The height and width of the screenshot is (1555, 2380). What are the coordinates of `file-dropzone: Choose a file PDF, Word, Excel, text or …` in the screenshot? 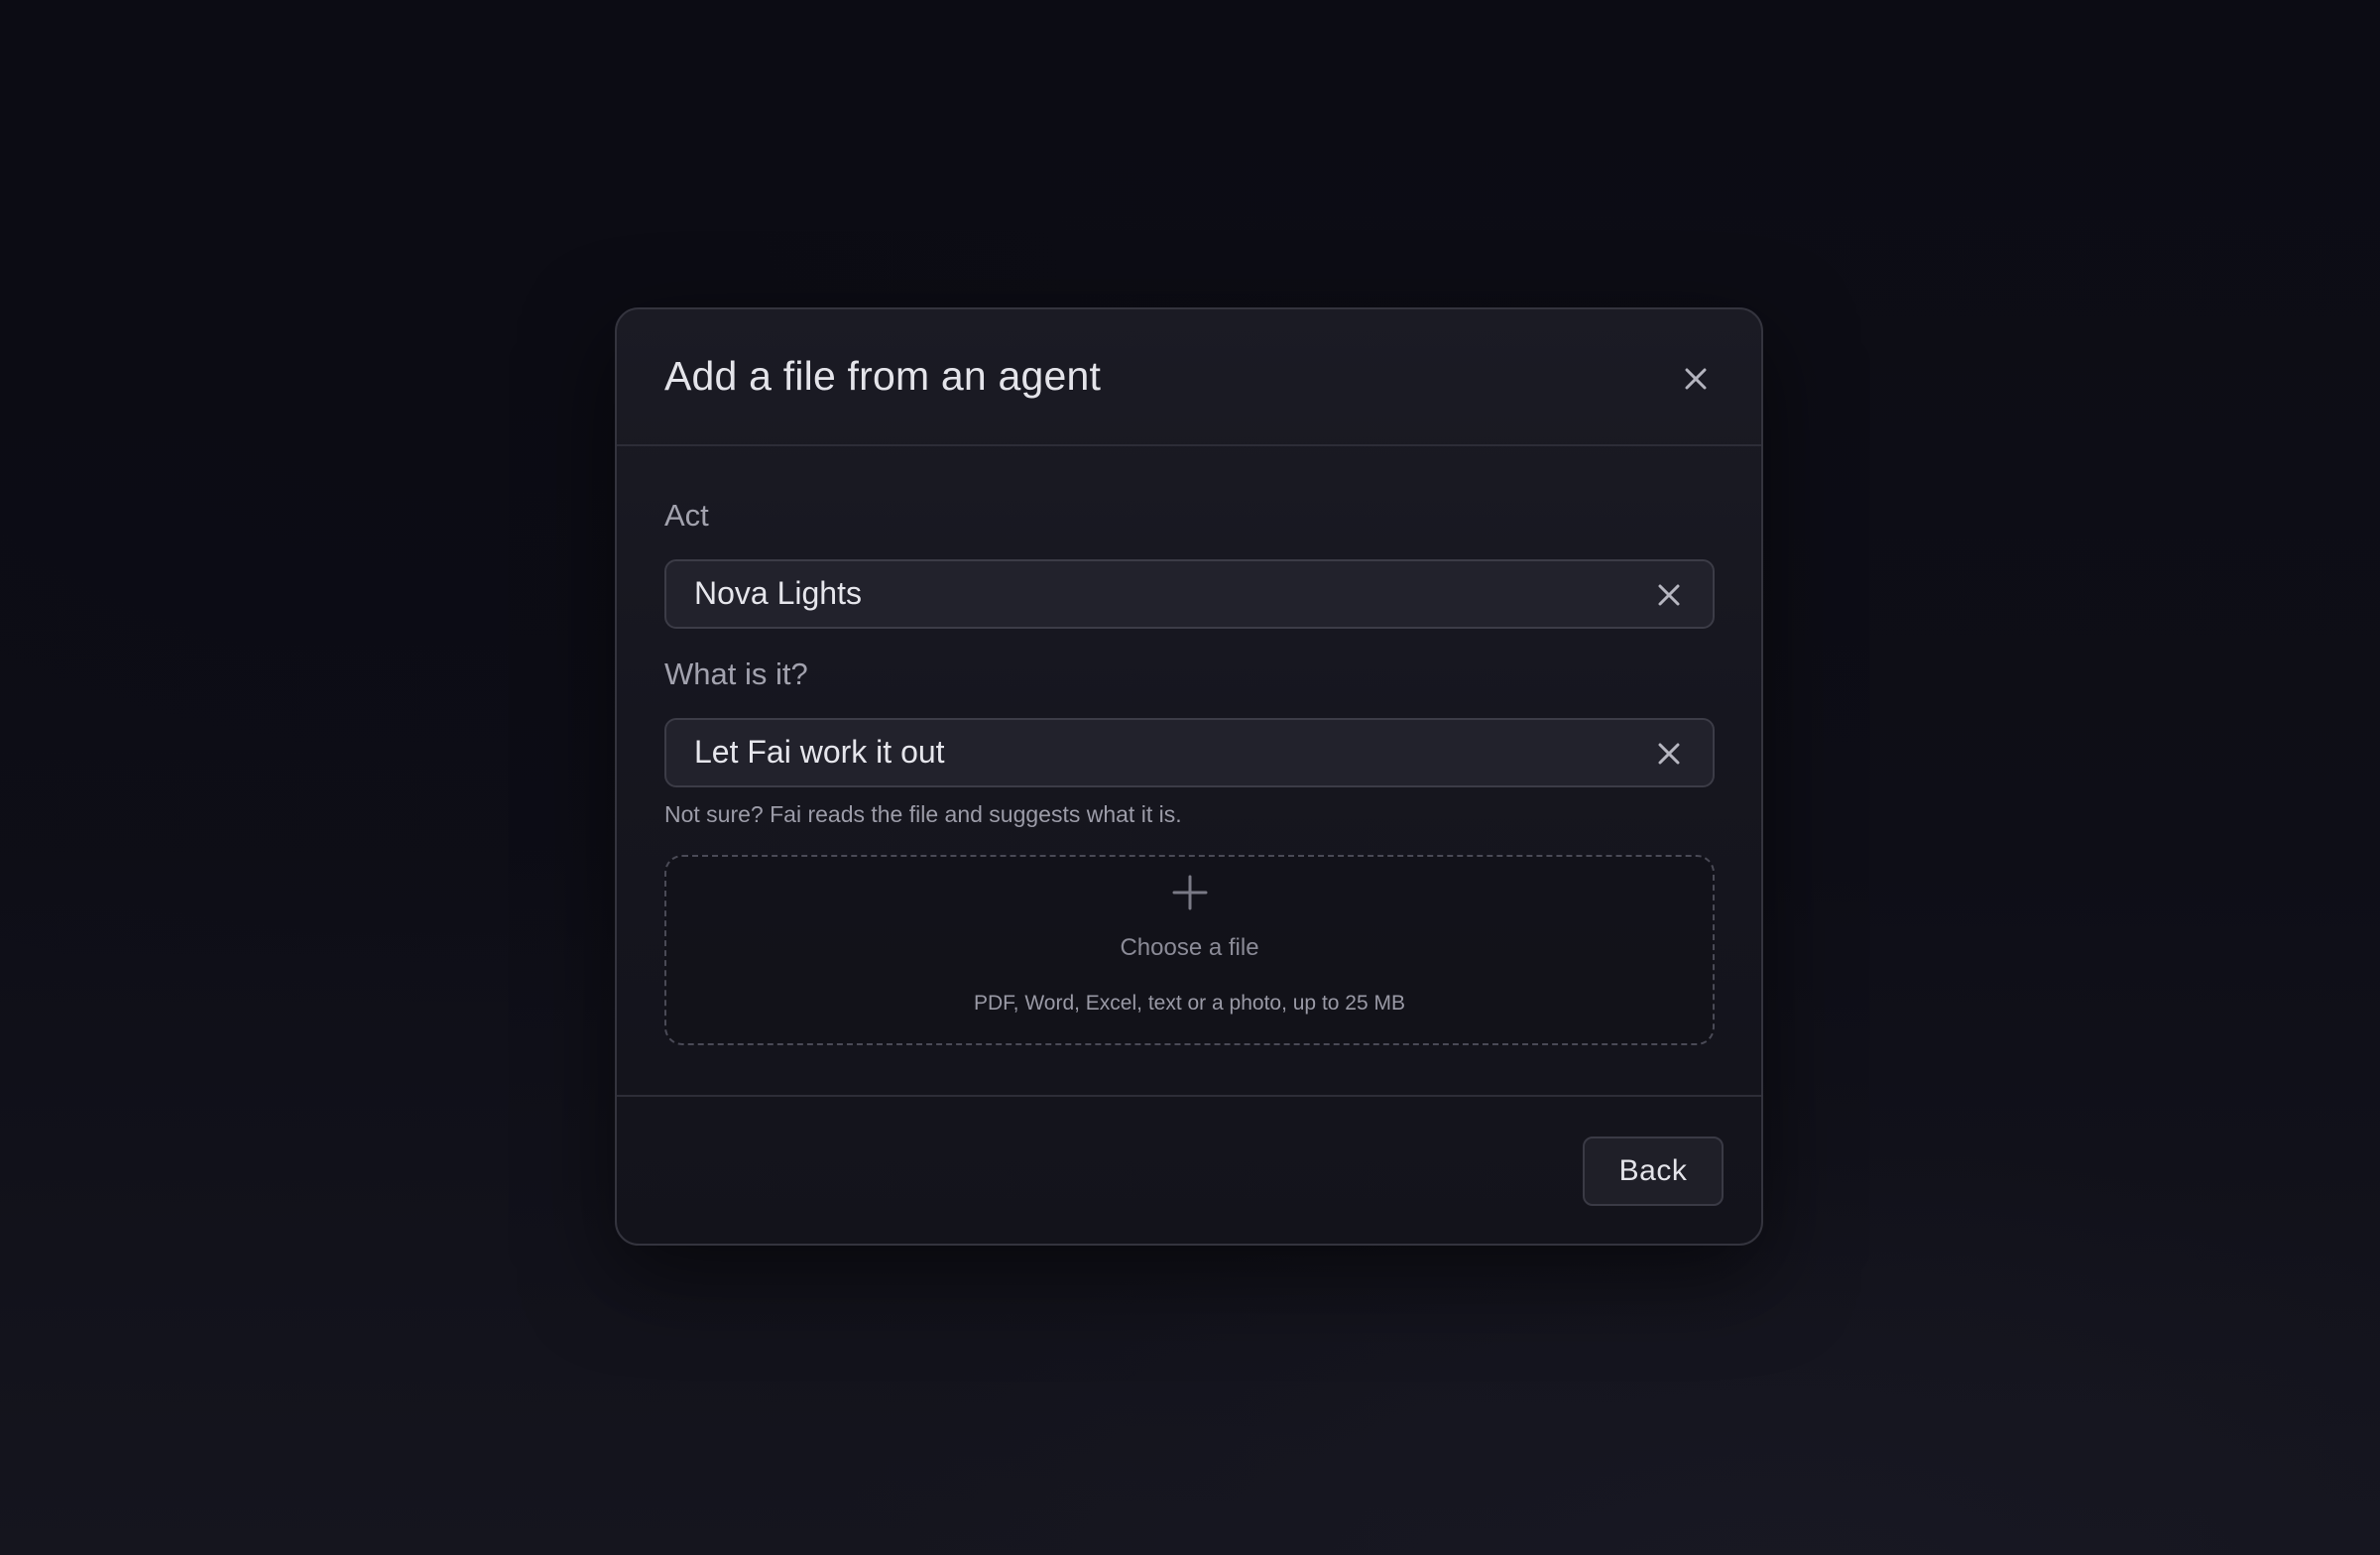 It's located at (1189, 950).